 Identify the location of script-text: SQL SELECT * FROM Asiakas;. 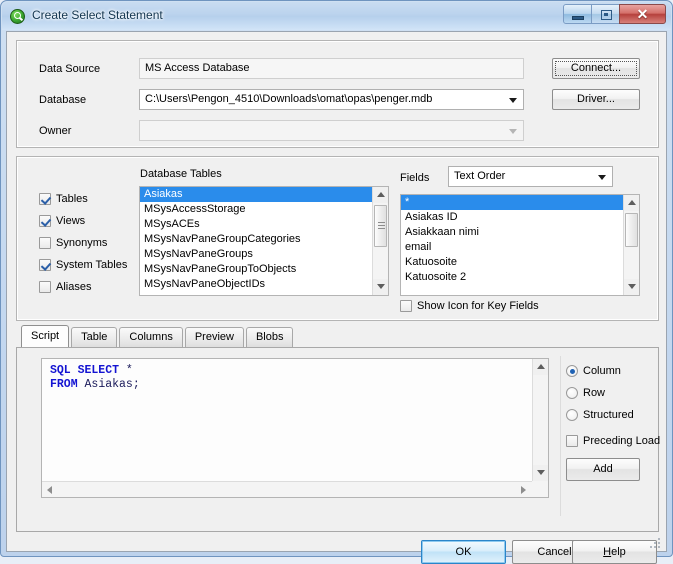
(95, 378).